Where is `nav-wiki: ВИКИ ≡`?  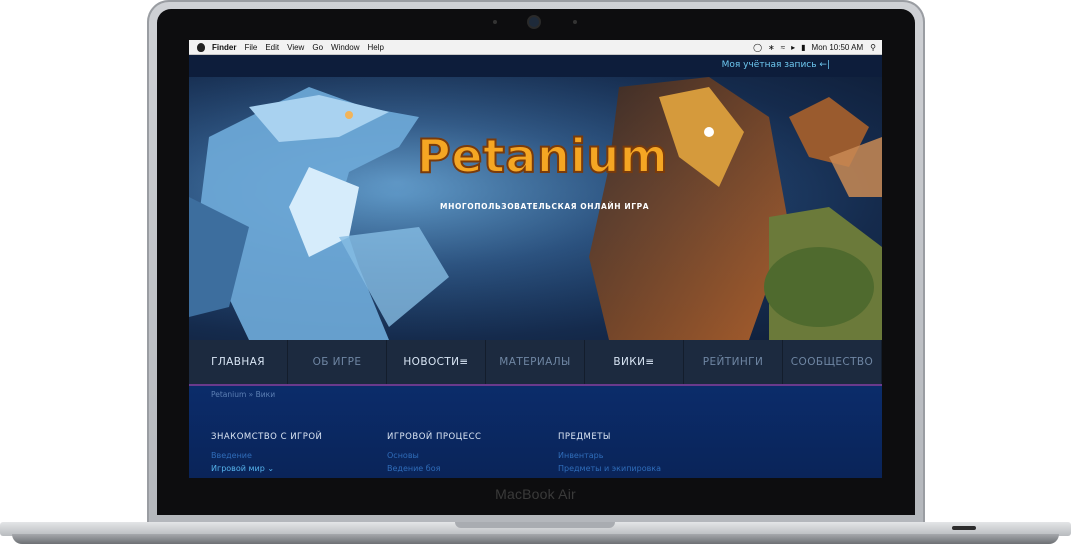 nav-wiki: ВИКИ ≡ is located at coordinates (634, 362).